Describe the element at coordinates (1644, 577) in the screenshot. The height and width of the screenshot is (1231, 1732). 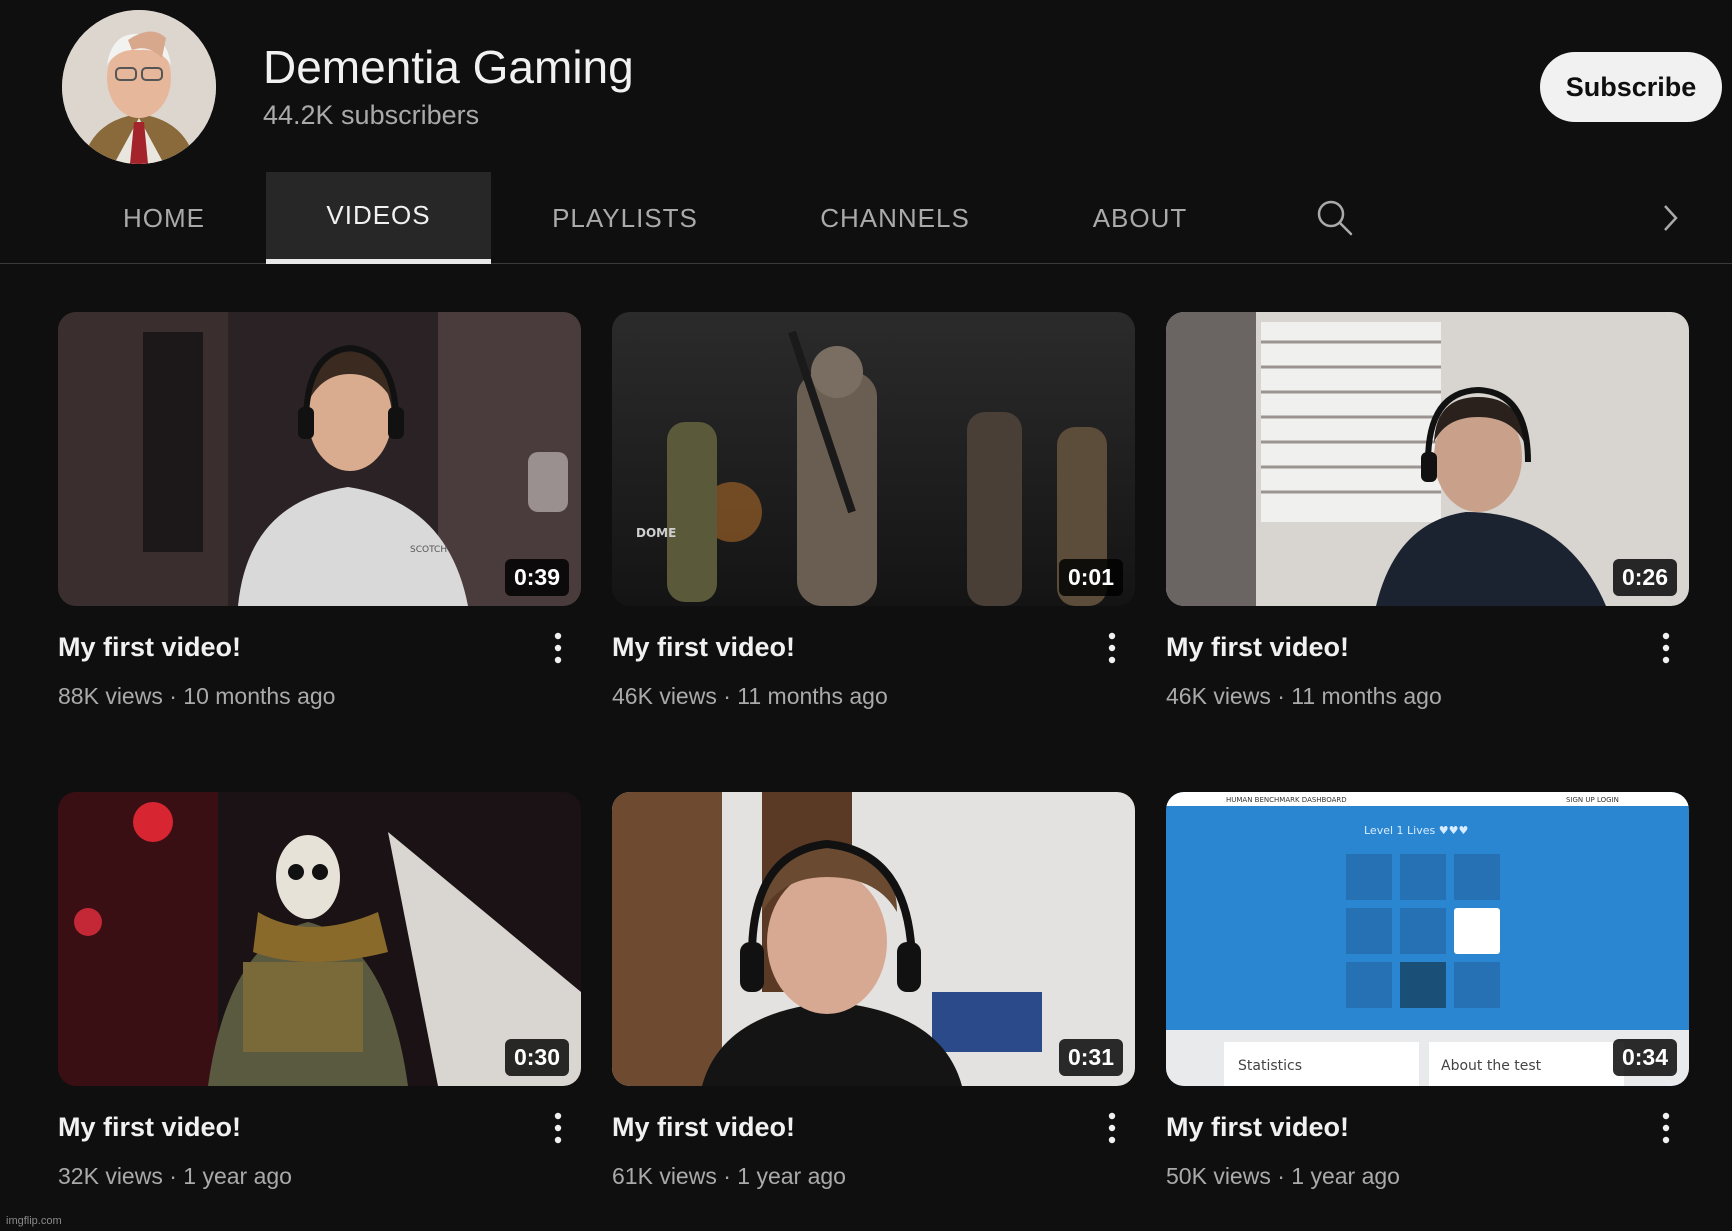
I see `video-duration: 0:26` at that location.